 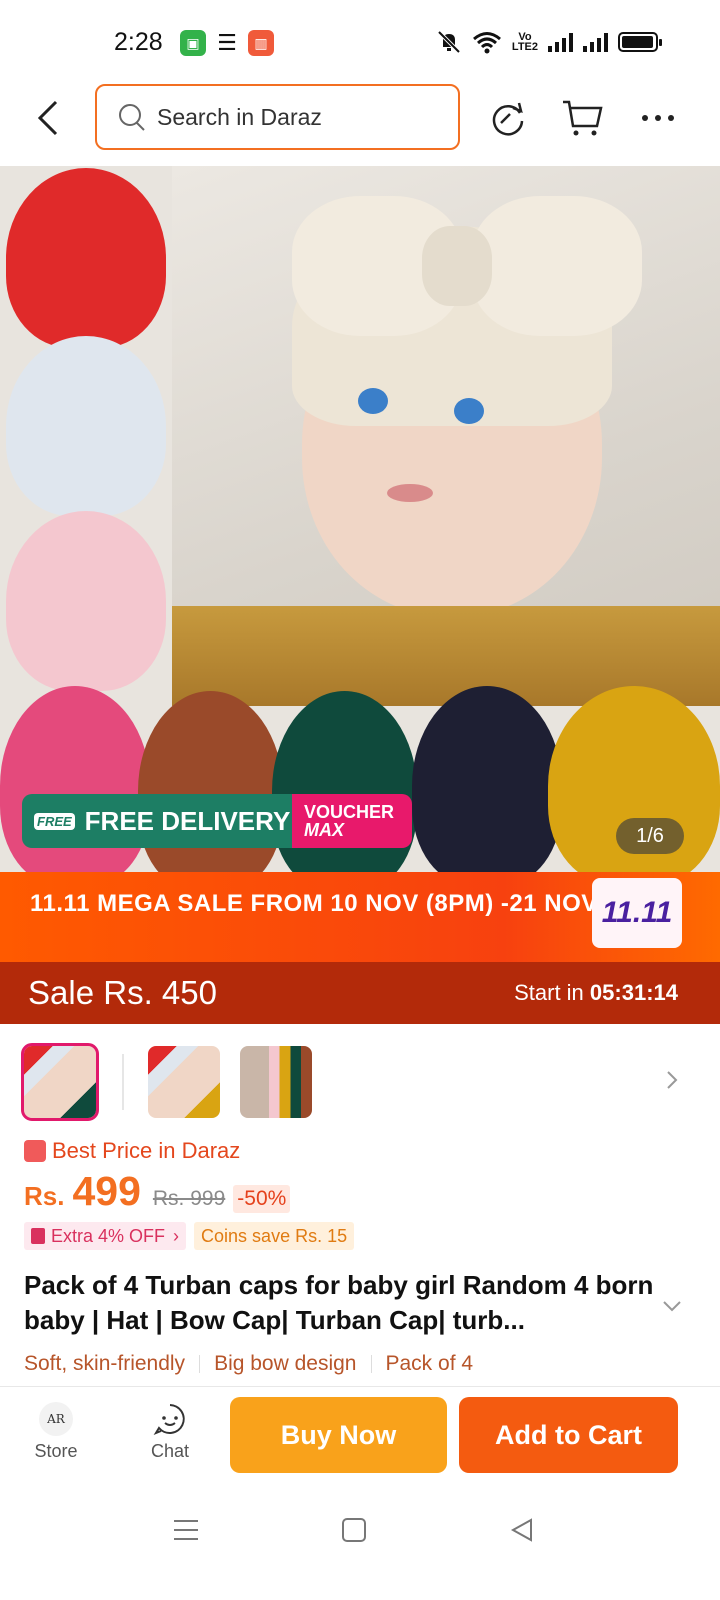 What do you see at coordinates (429, 1363) in the screenshot?
I see `feature-tag: Pack of 4` at bounding box center [429, 1363].